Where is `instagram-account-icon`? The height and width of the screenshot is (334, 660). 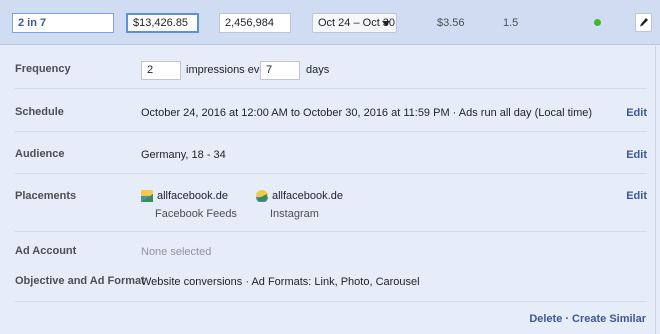 instagram-account-icon is located at coordinates (262, 196).